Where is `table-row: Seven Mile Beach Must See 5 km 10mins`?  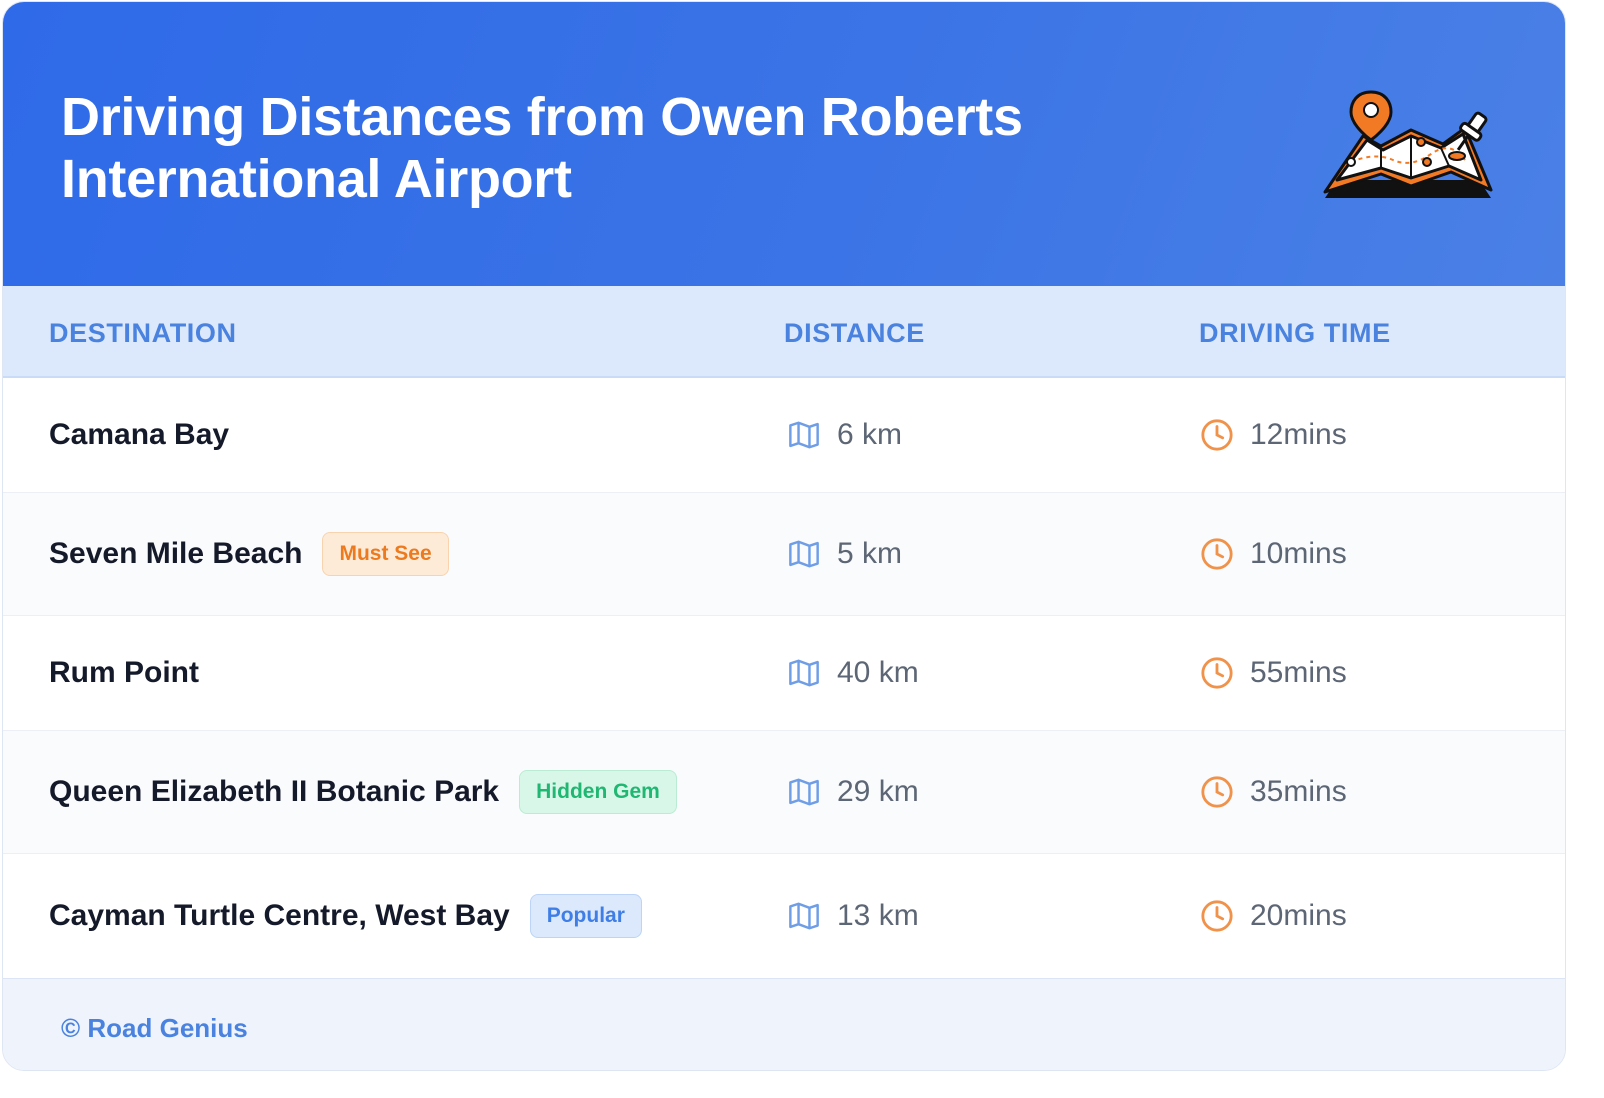
table-row: Seven Mile Beach Must See 5 km 10mins is located at coordinates (784, 554).